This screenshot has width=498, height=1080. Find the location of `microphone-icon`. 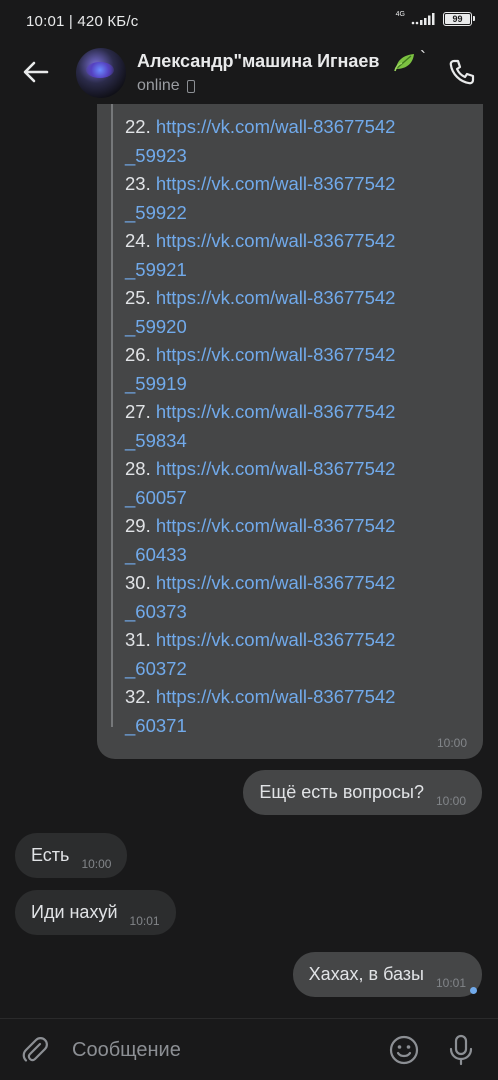

microphone-icon is located at coordinates (461, 1050).